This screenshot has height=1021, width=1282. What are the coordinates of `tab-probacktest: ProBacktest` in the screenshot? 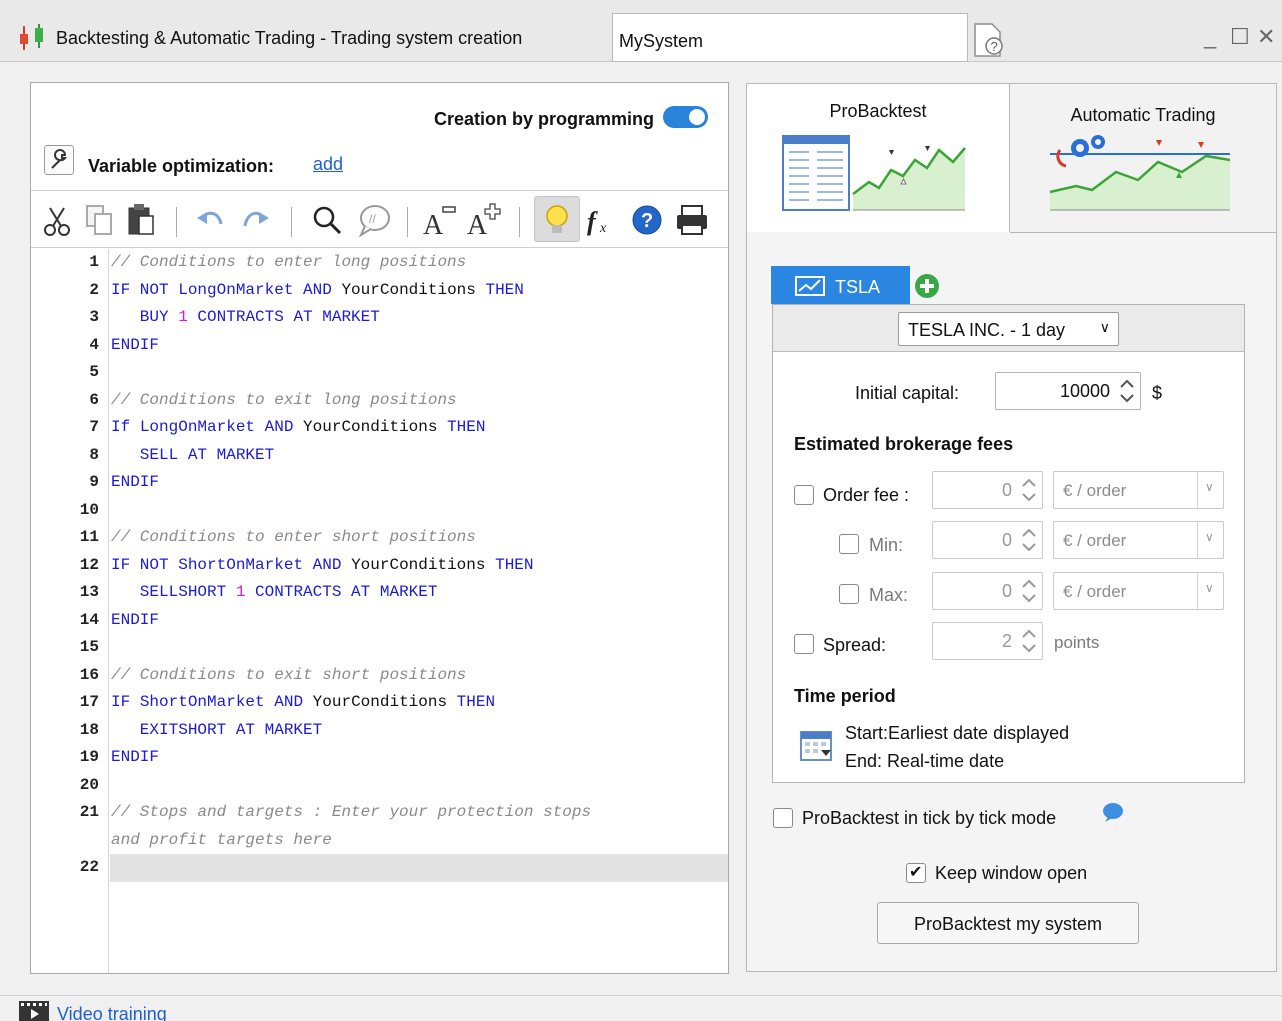 It's located at (878, 162).